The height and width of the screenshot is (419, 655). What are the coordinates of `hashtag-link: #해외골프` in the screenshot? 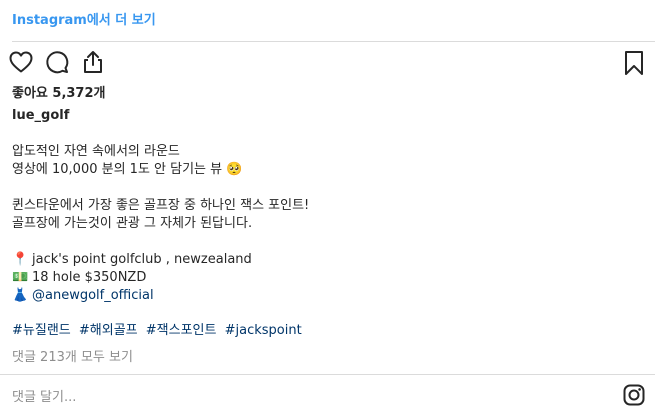 It's located at (108, 330).